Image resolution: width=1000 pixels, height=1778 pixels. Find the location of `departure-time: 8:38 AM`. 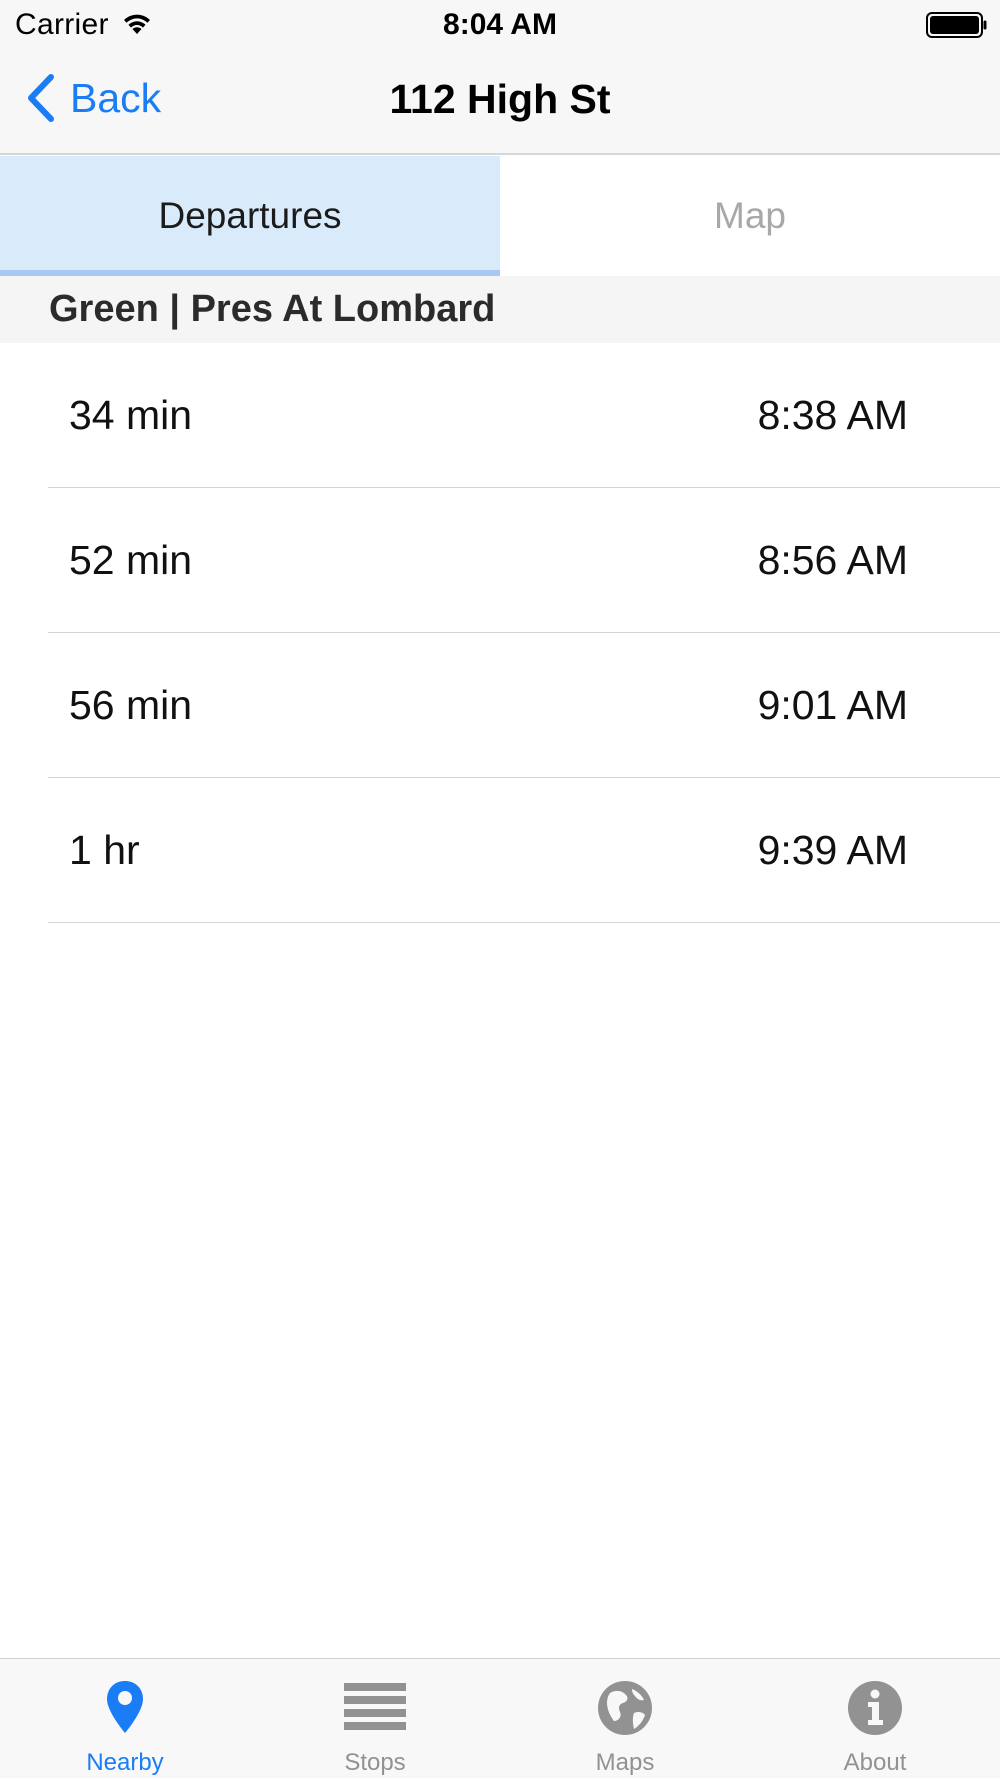

departure-time: 8:38 AM is located at coordinates (832, 415).